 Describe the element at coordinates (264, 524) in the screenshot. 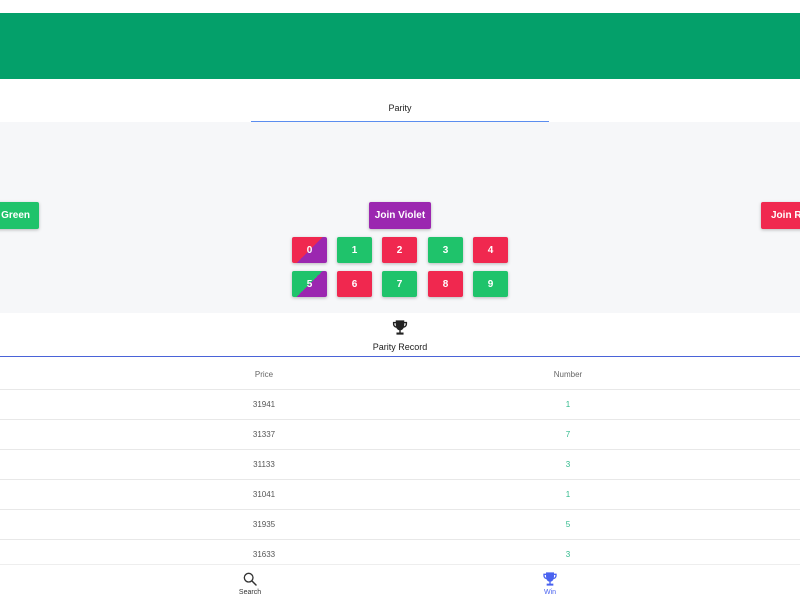

I see `price-cell: 31935` at that location.